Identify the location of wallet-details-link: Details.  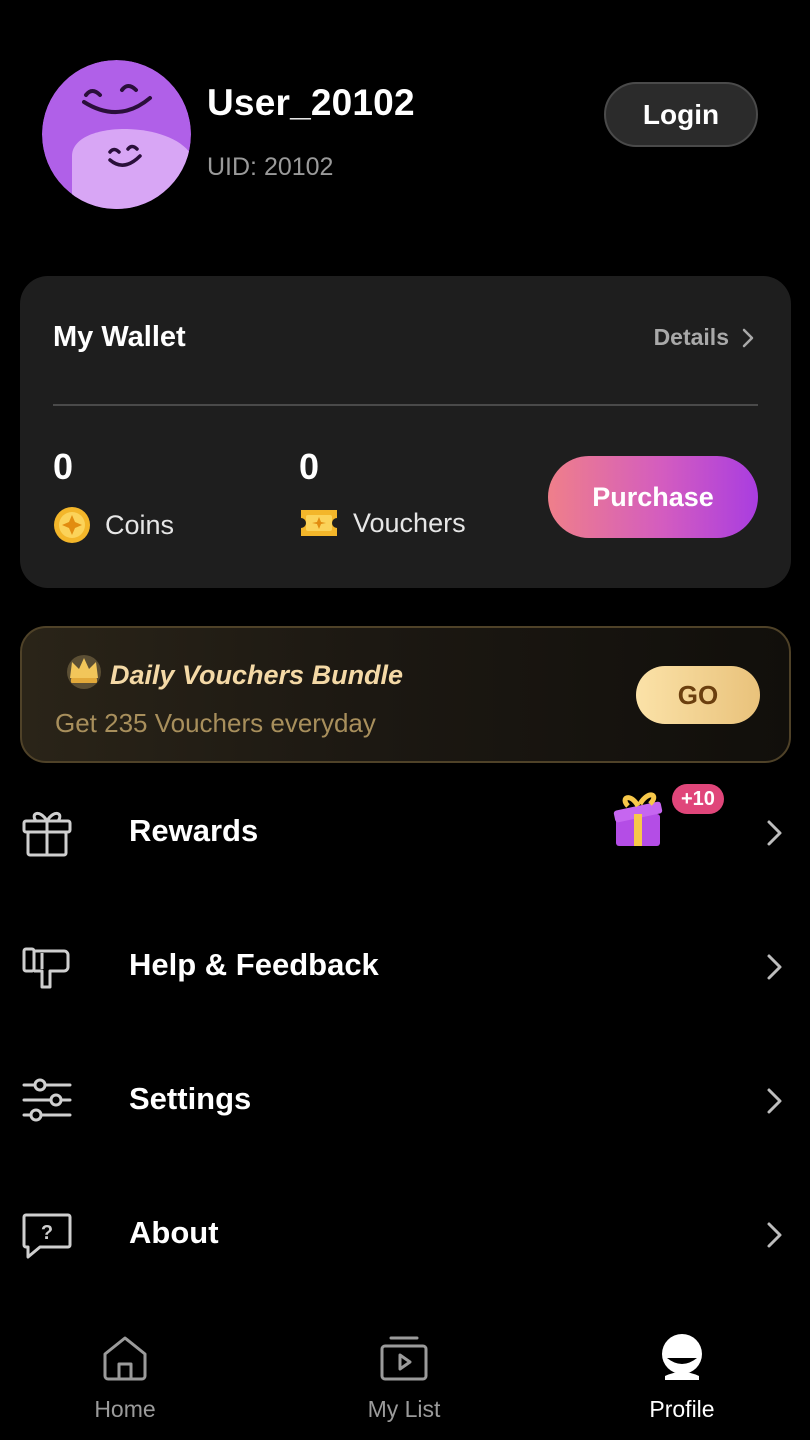
(704, 337).